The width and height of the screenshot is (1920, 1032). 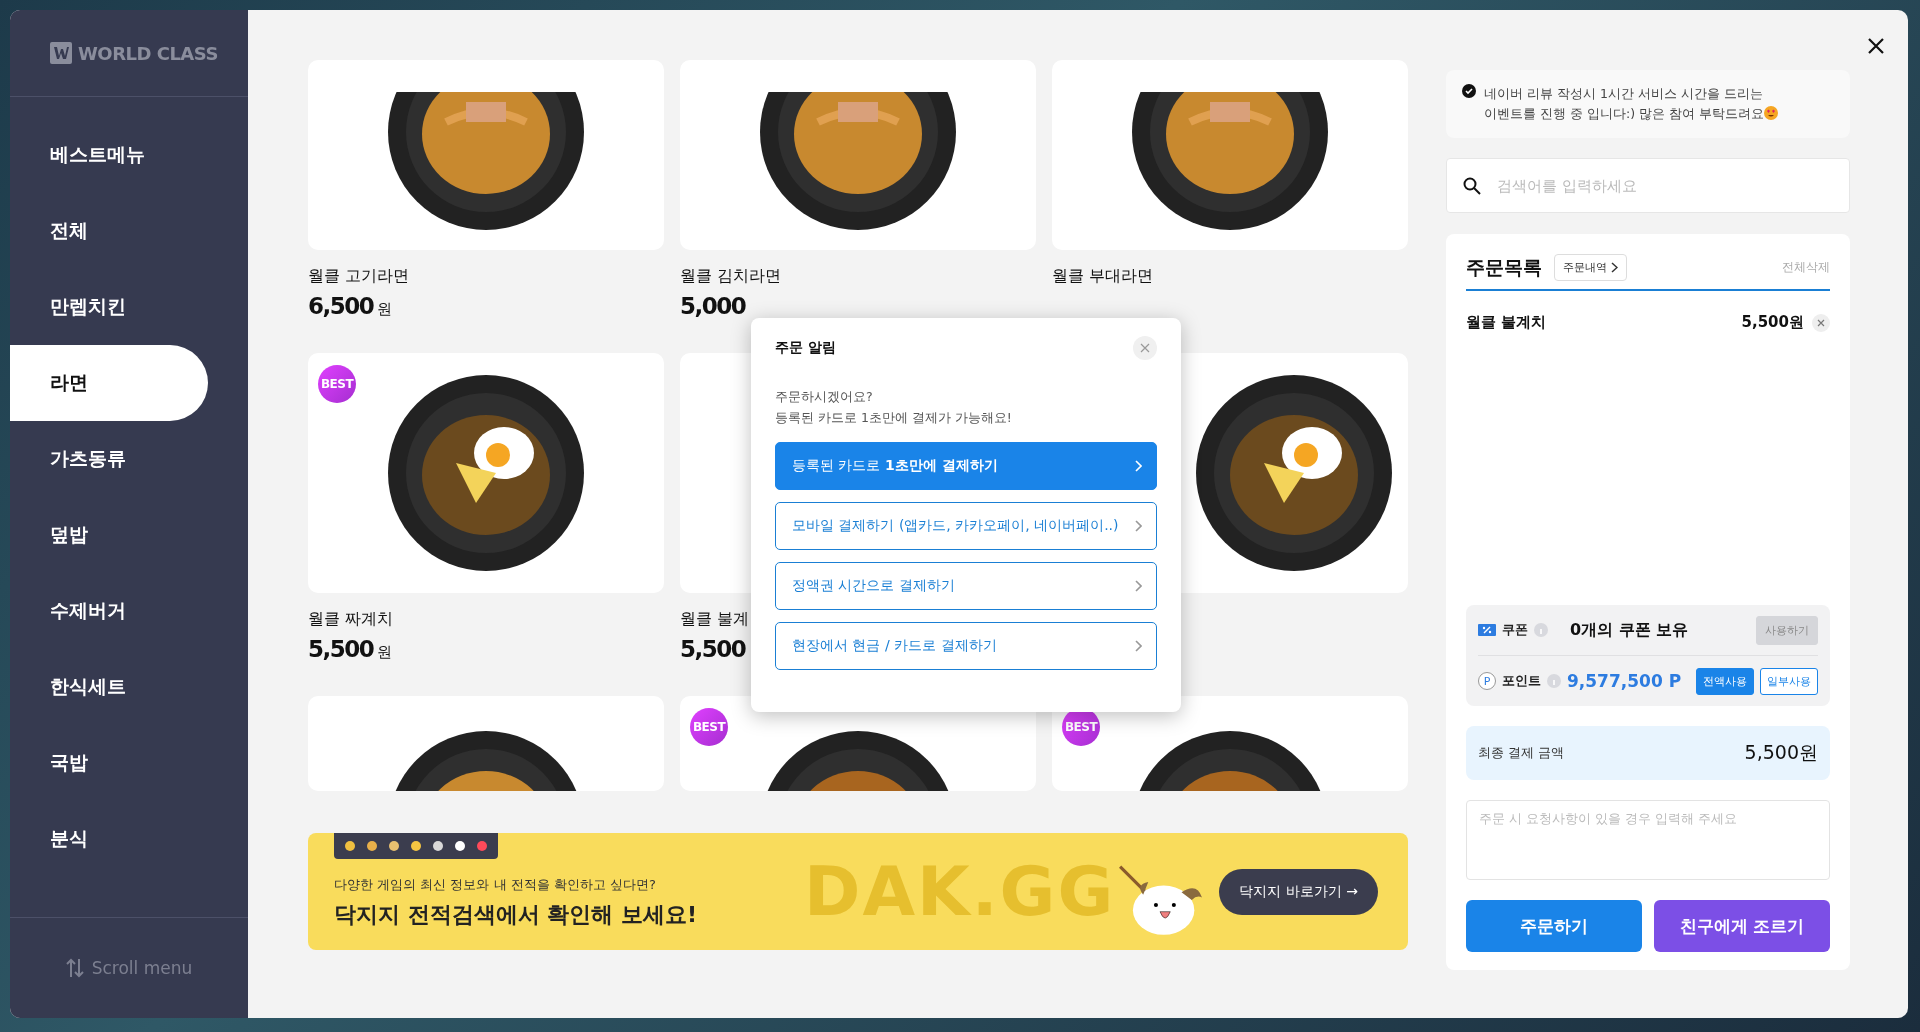 What do you see at coordinates (1521, 681) in the screenshot?
I see `points-label: 포인트` at bounding box center [1521, 681].